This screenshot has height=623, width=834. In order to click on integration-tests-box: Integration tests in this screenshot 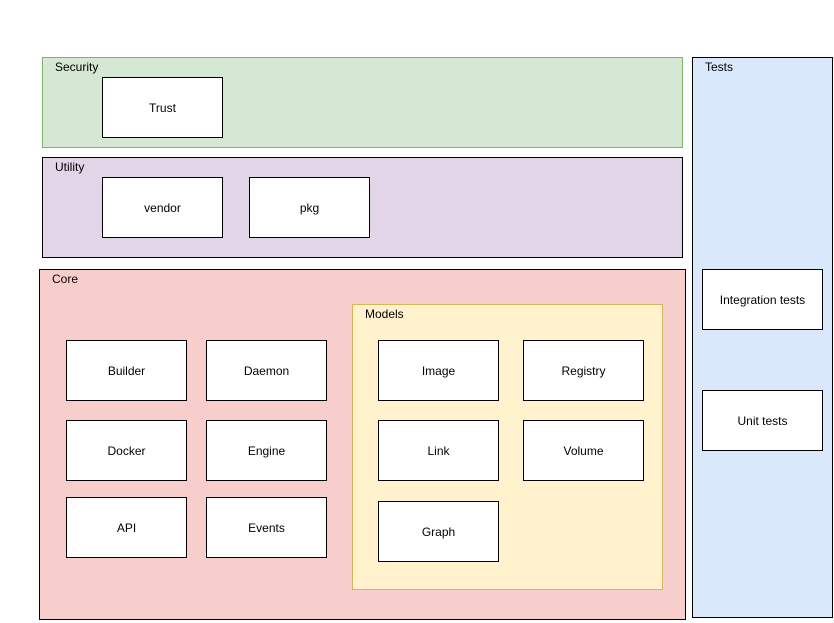, I will do `click(762, 299)`.